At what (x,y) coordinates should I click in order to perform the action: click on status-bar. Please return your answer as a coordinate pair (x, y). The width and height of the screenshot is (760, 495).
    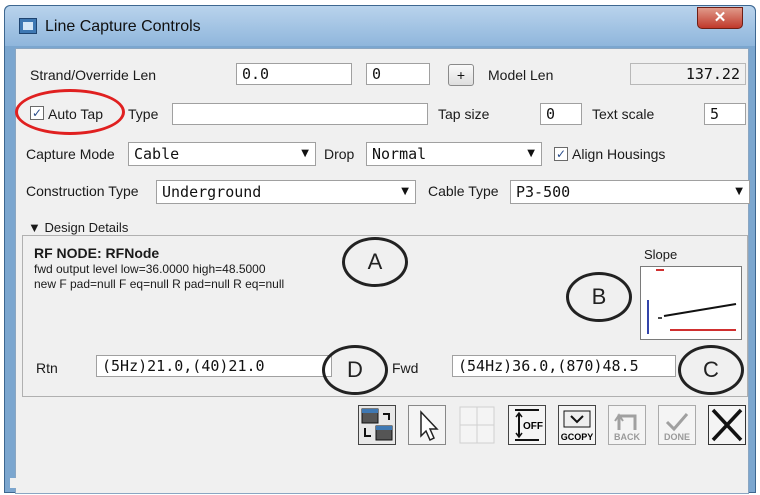
    Looking at the image, I should click on (377, 483).